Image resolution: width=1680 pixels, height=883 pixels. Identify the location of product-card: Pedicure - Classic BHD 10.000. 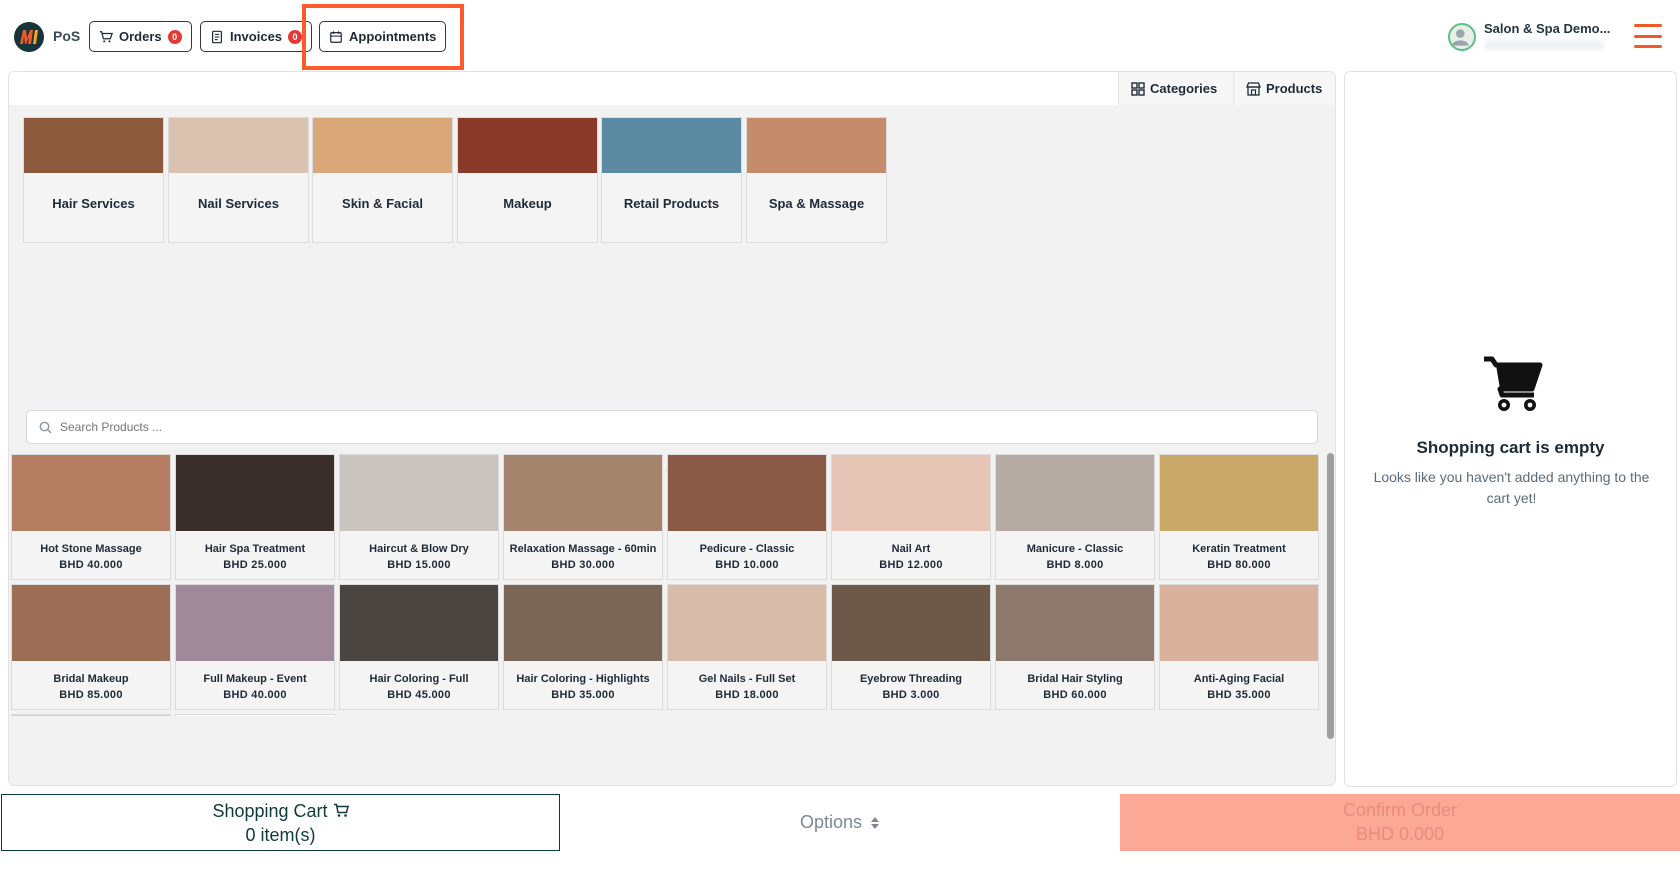
(747, 517).